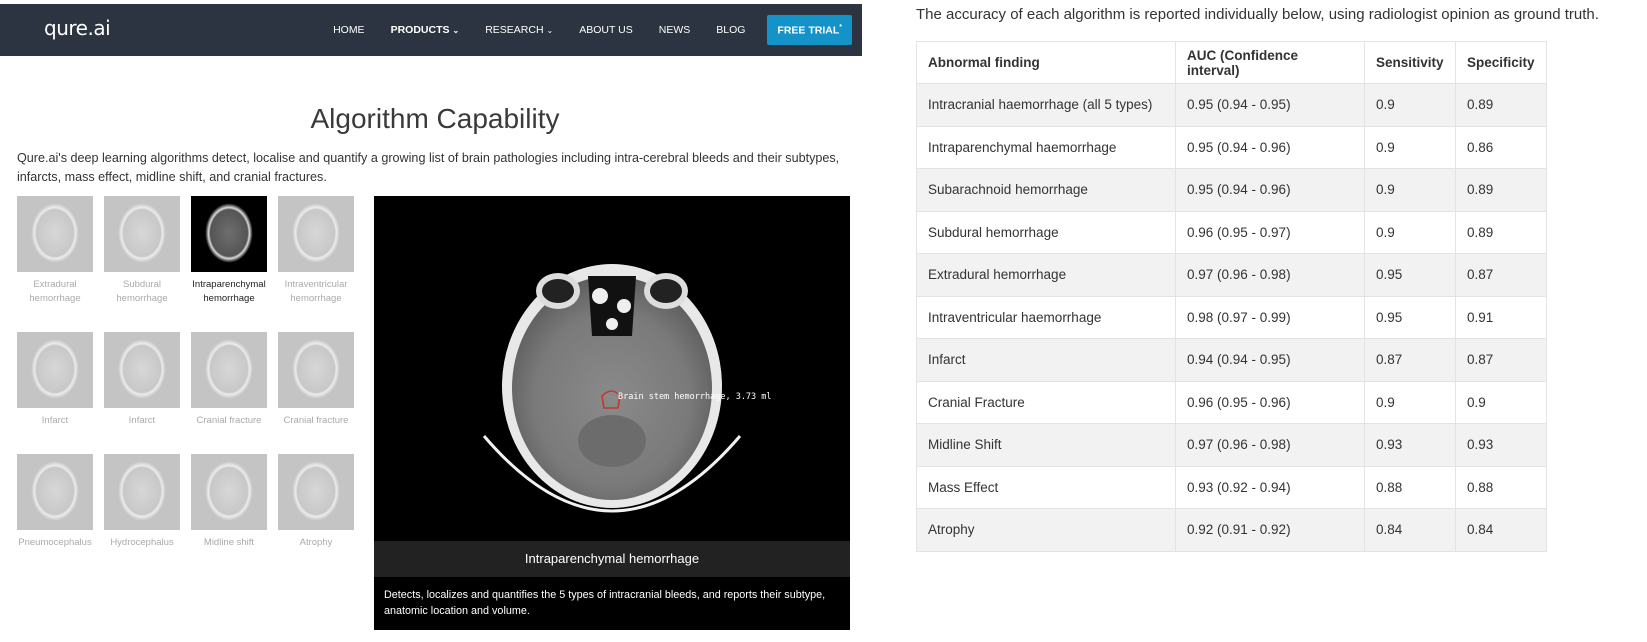  Describe the element at coordinates (1270, 360) in the screenshot. I see `table-cell: 0.94 (0.94 - 0.95)` at that location.